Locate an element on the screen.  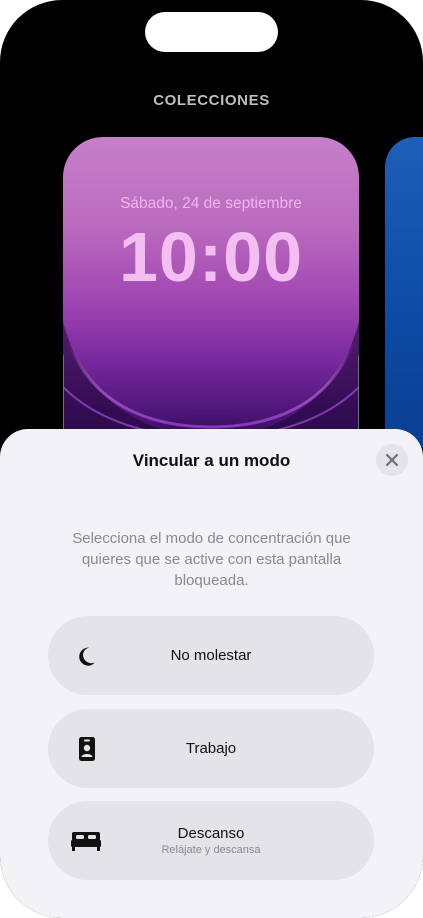
sheet-title: Vincular a un modo is located at coordinates (211, 460).